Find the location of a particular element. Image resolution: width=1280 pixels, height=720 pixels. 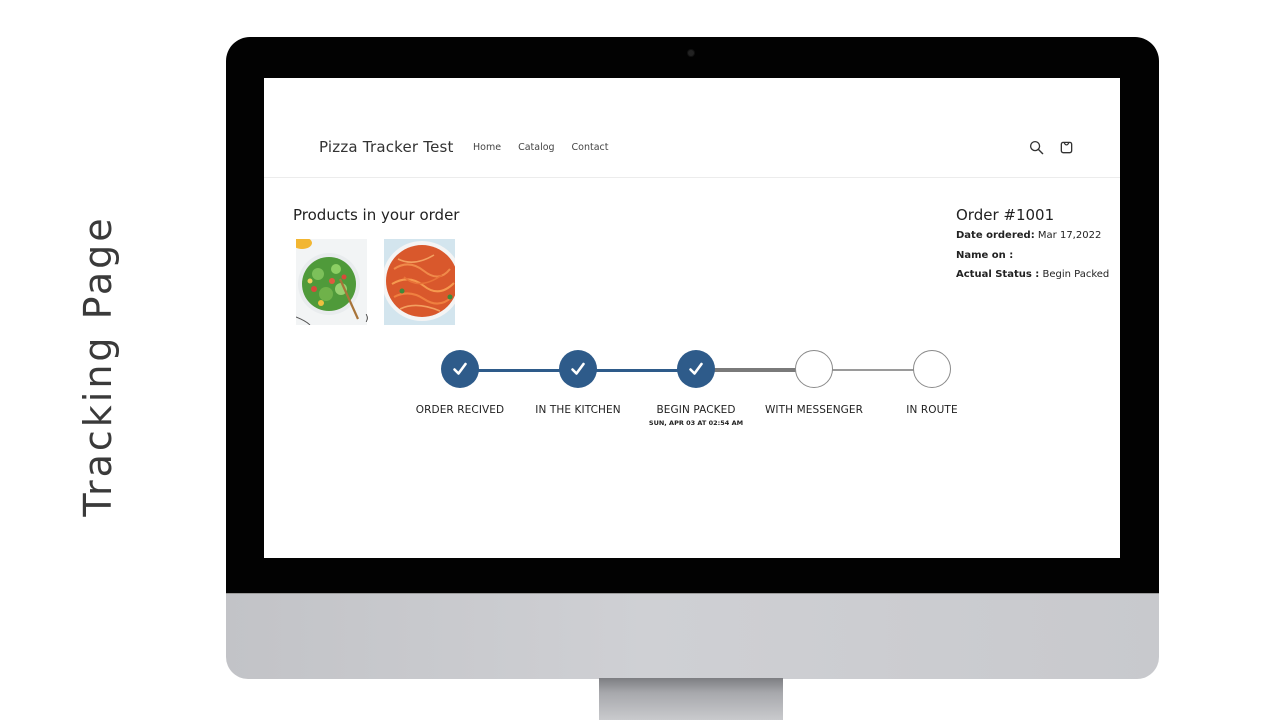

camera-icon is located at coordinates (691, 53).